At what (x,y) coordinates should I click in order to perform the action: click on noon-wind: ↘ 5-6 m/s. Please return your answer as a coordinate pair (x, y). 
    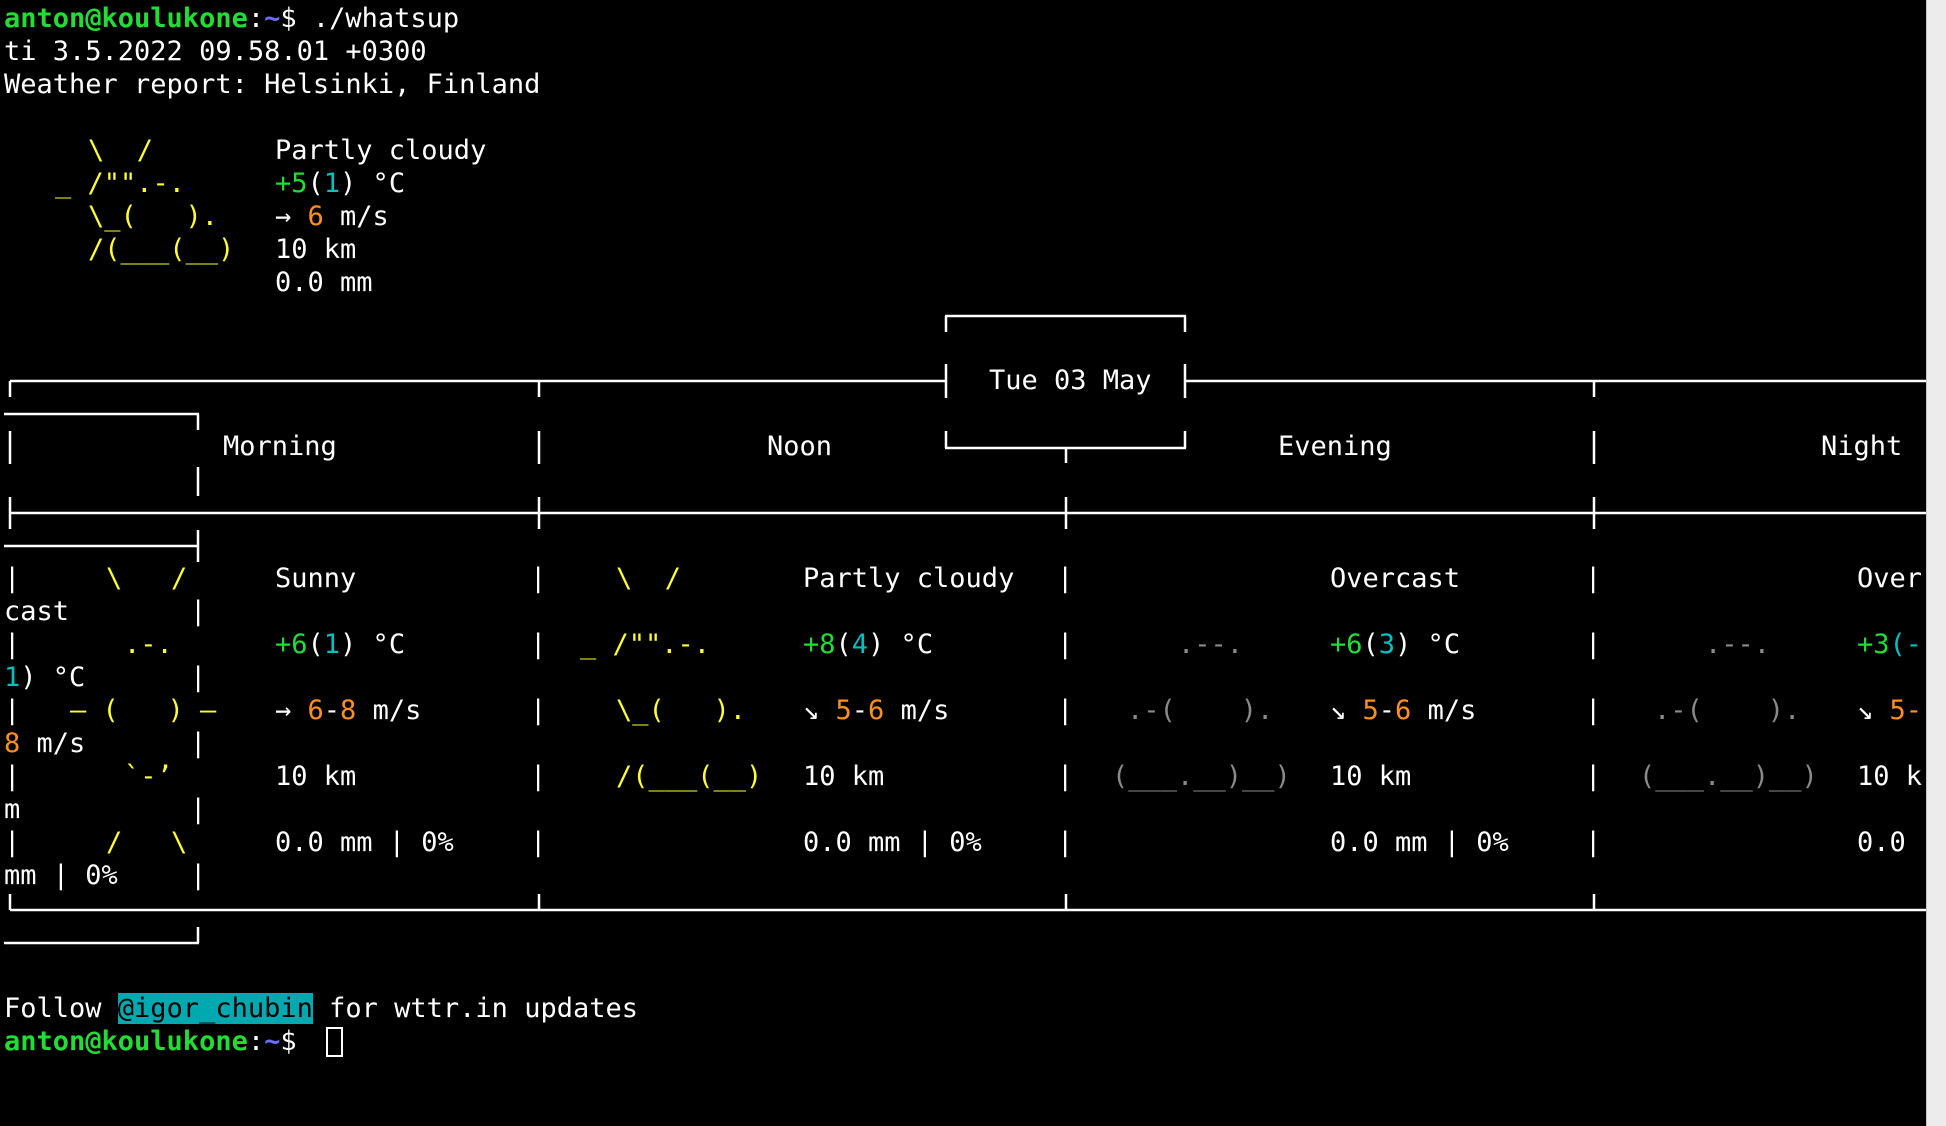
    Looking at the image, I should click on (876, 710).